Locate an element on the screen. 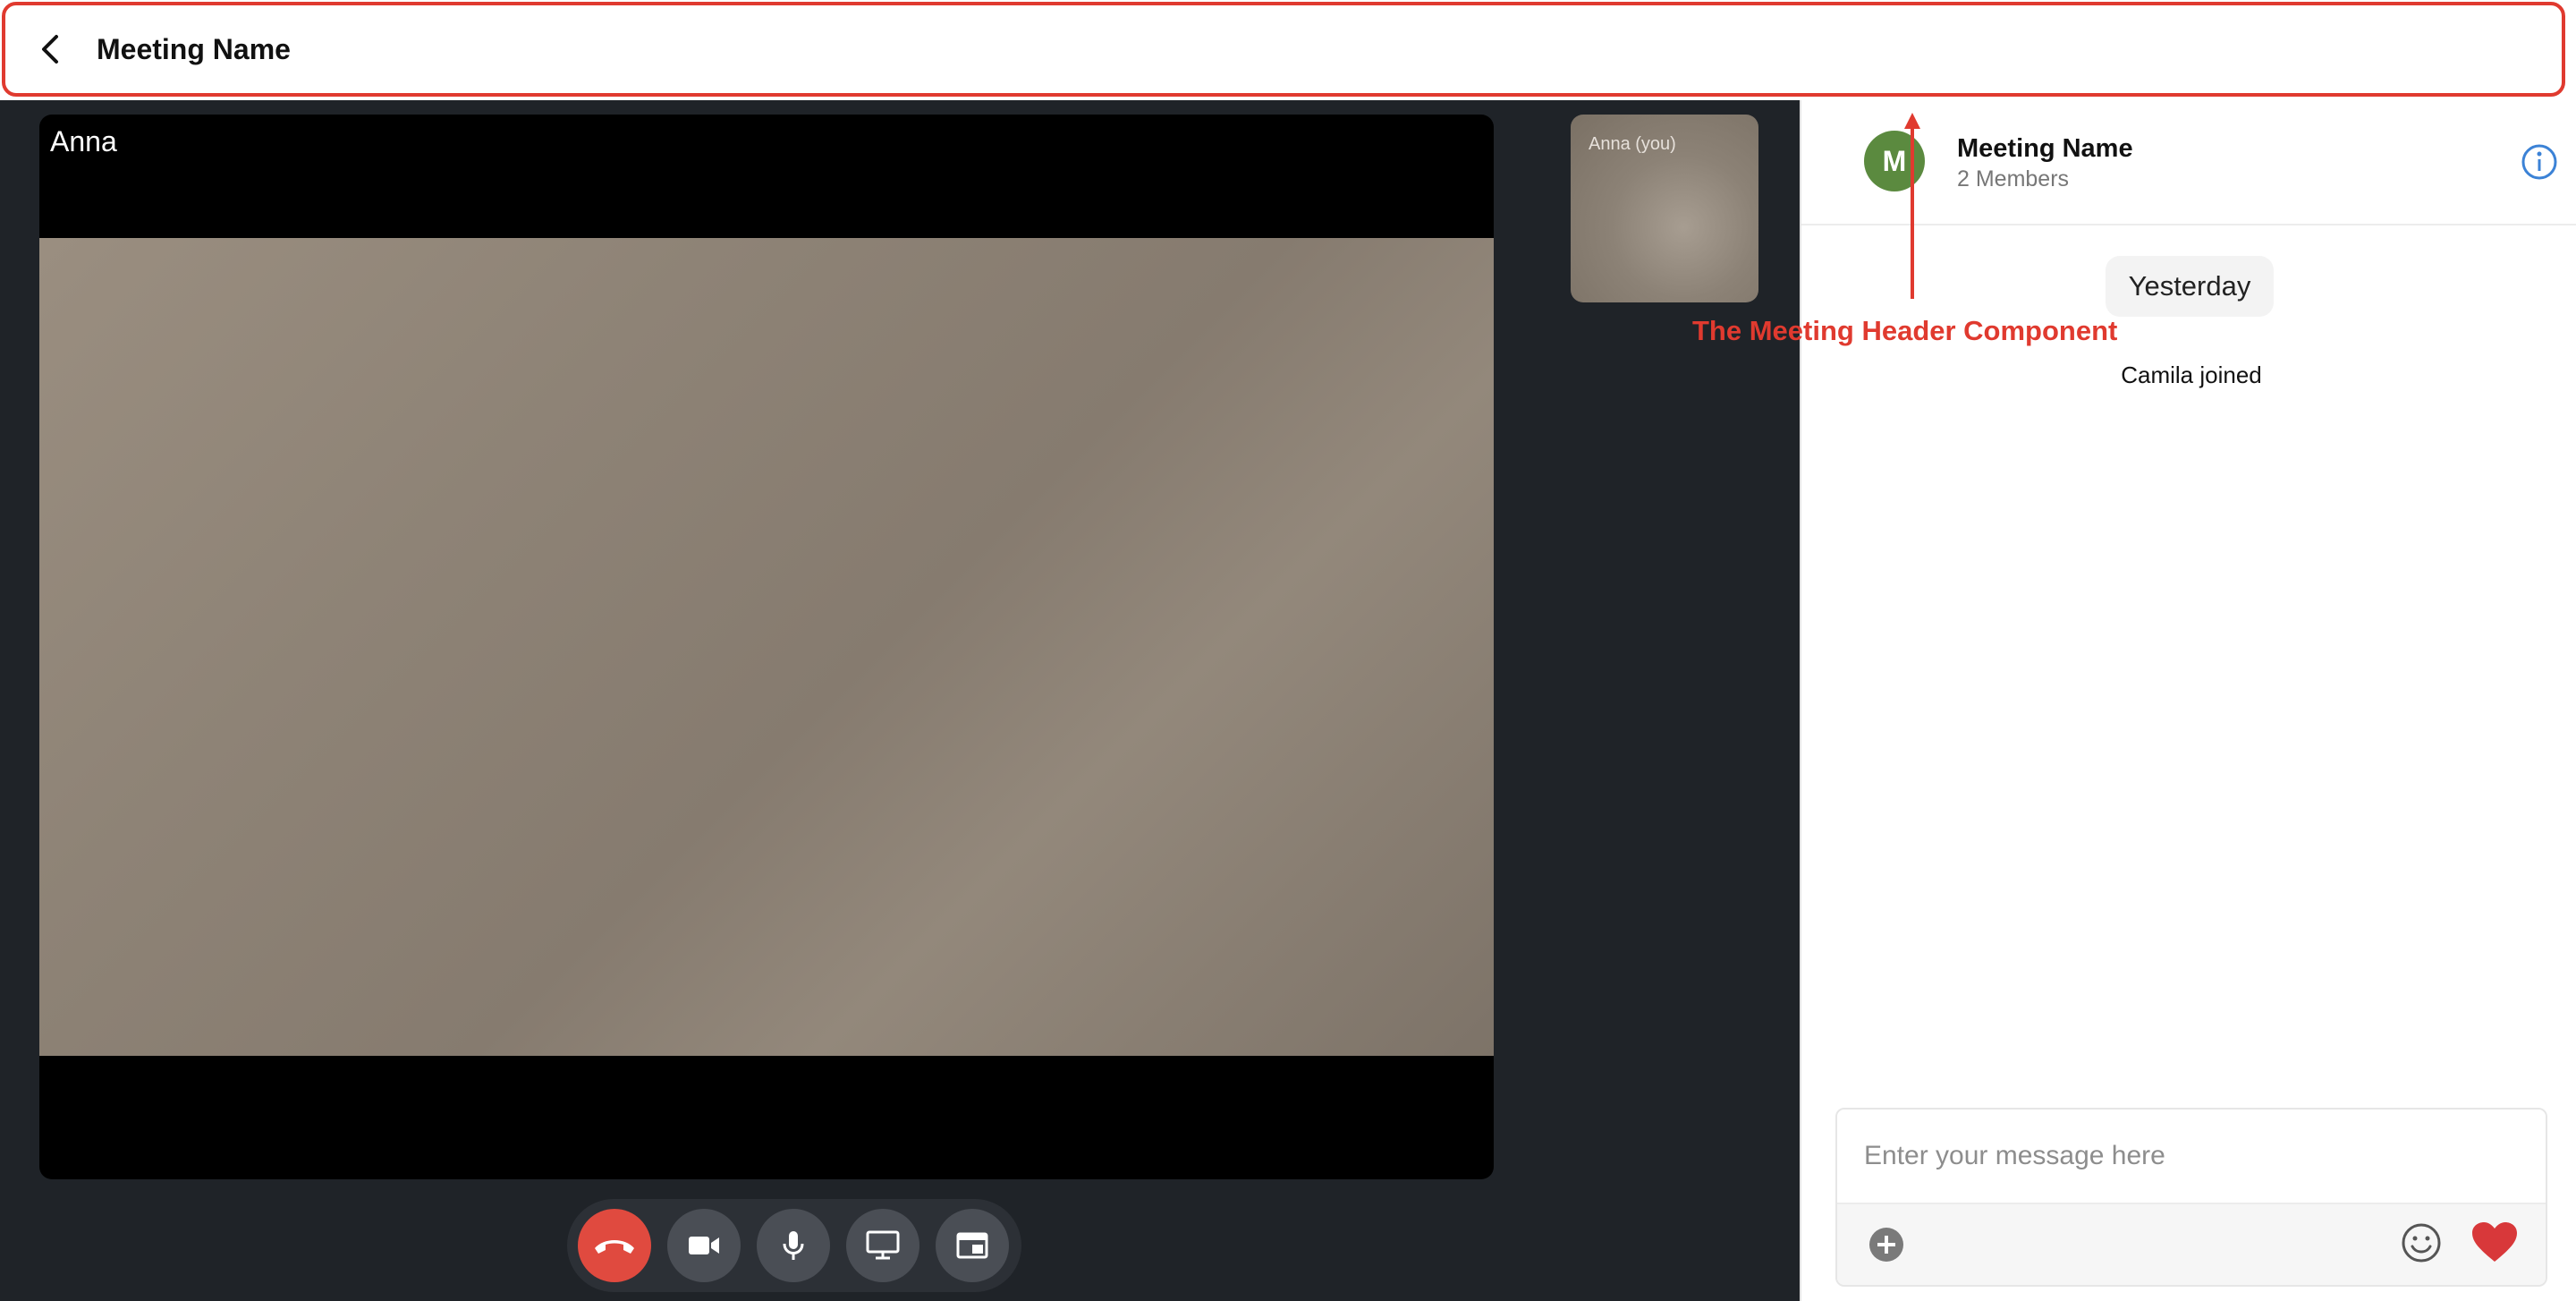 This screenshot has height=1301, width=2576. chevron-left-icon is located at coordinates (50, 49).